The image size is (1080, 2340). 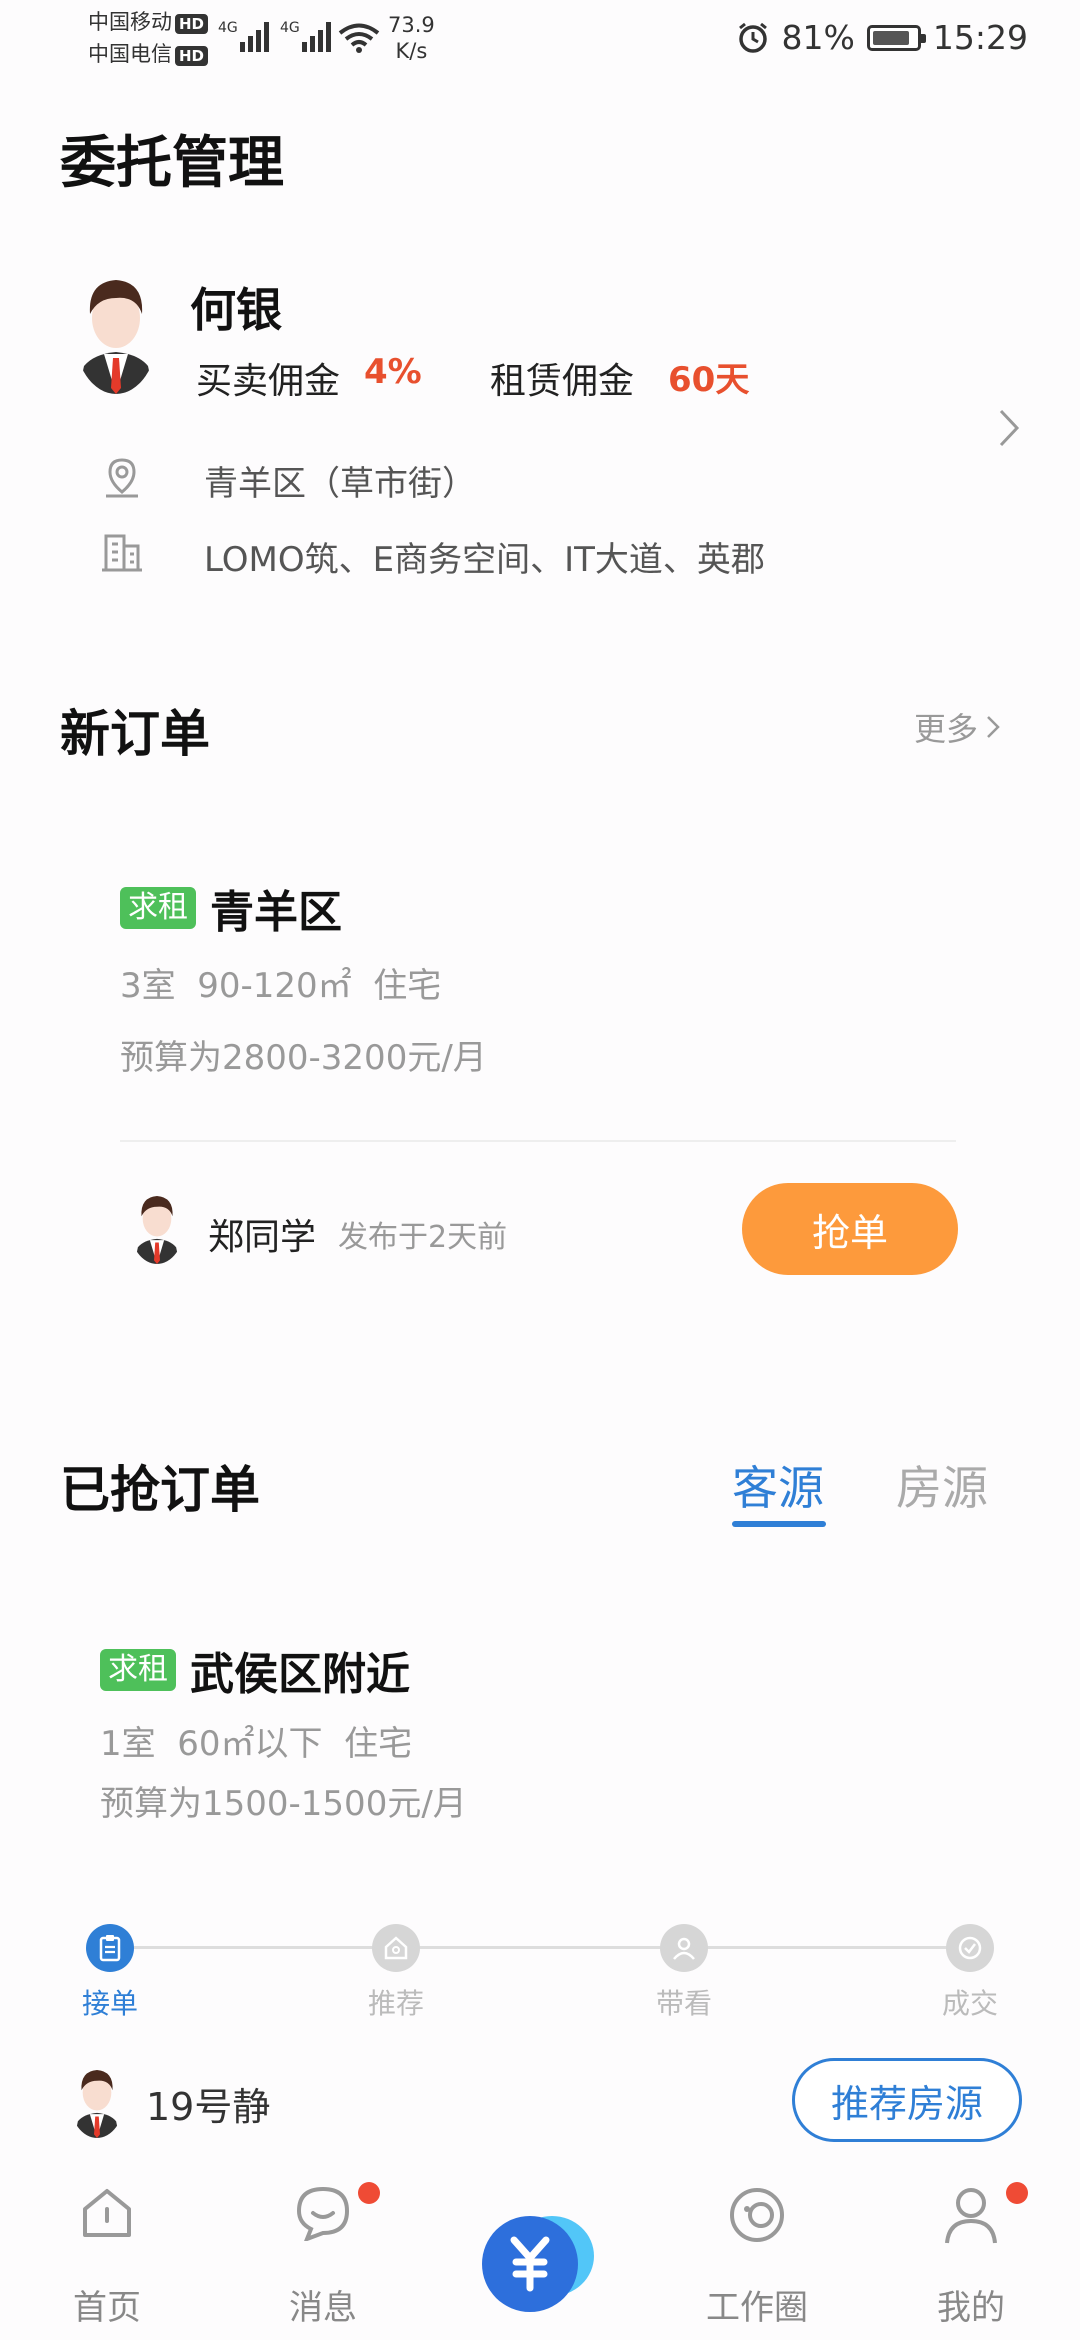 What do you see at coordinates (236, 310) in the screenshot?
I see `agent-name: 何银` at bounding box center [236, 310].